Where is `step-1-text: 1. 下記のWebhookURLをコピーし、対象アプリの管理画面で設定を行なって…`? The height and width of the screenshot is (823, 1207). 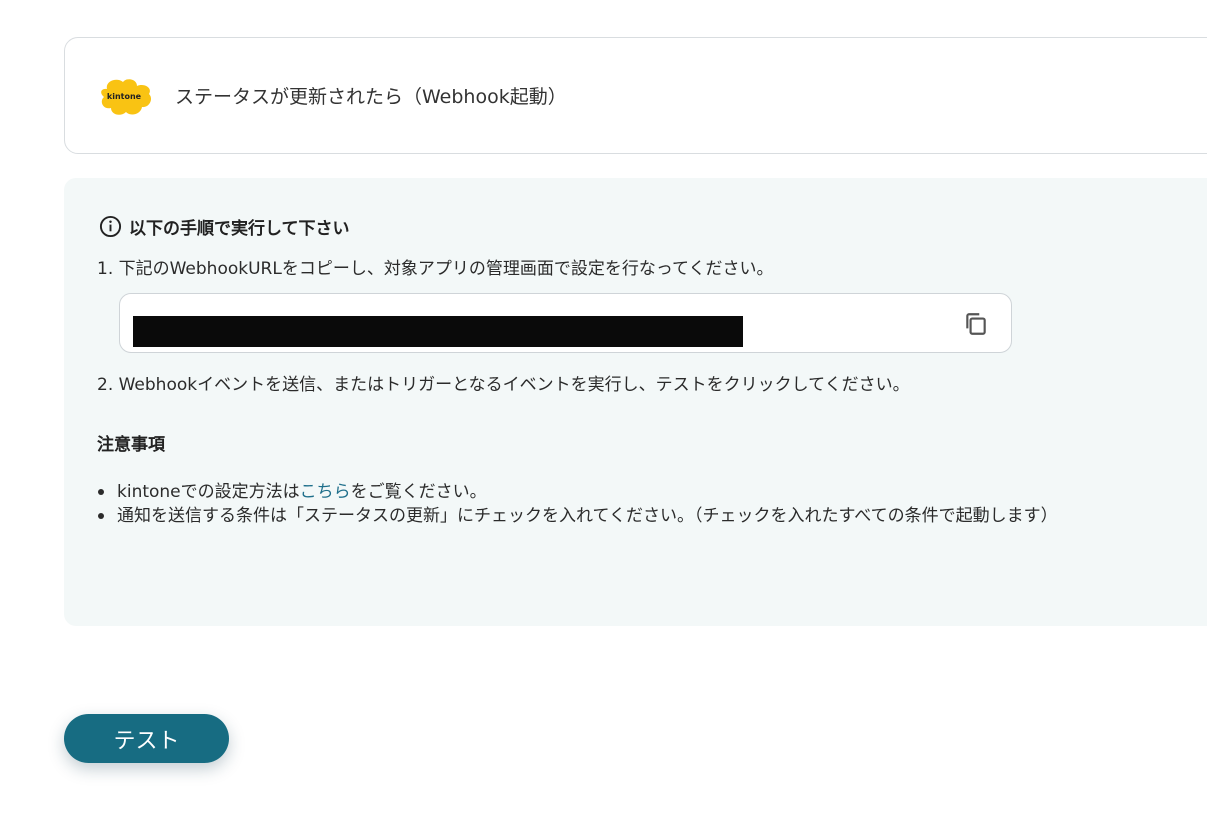
step-1-text: 1. 下記のWebhookURLをコピーし、対象アプリの管理画面で設定を行なって… is located at coordinates (435, 269).